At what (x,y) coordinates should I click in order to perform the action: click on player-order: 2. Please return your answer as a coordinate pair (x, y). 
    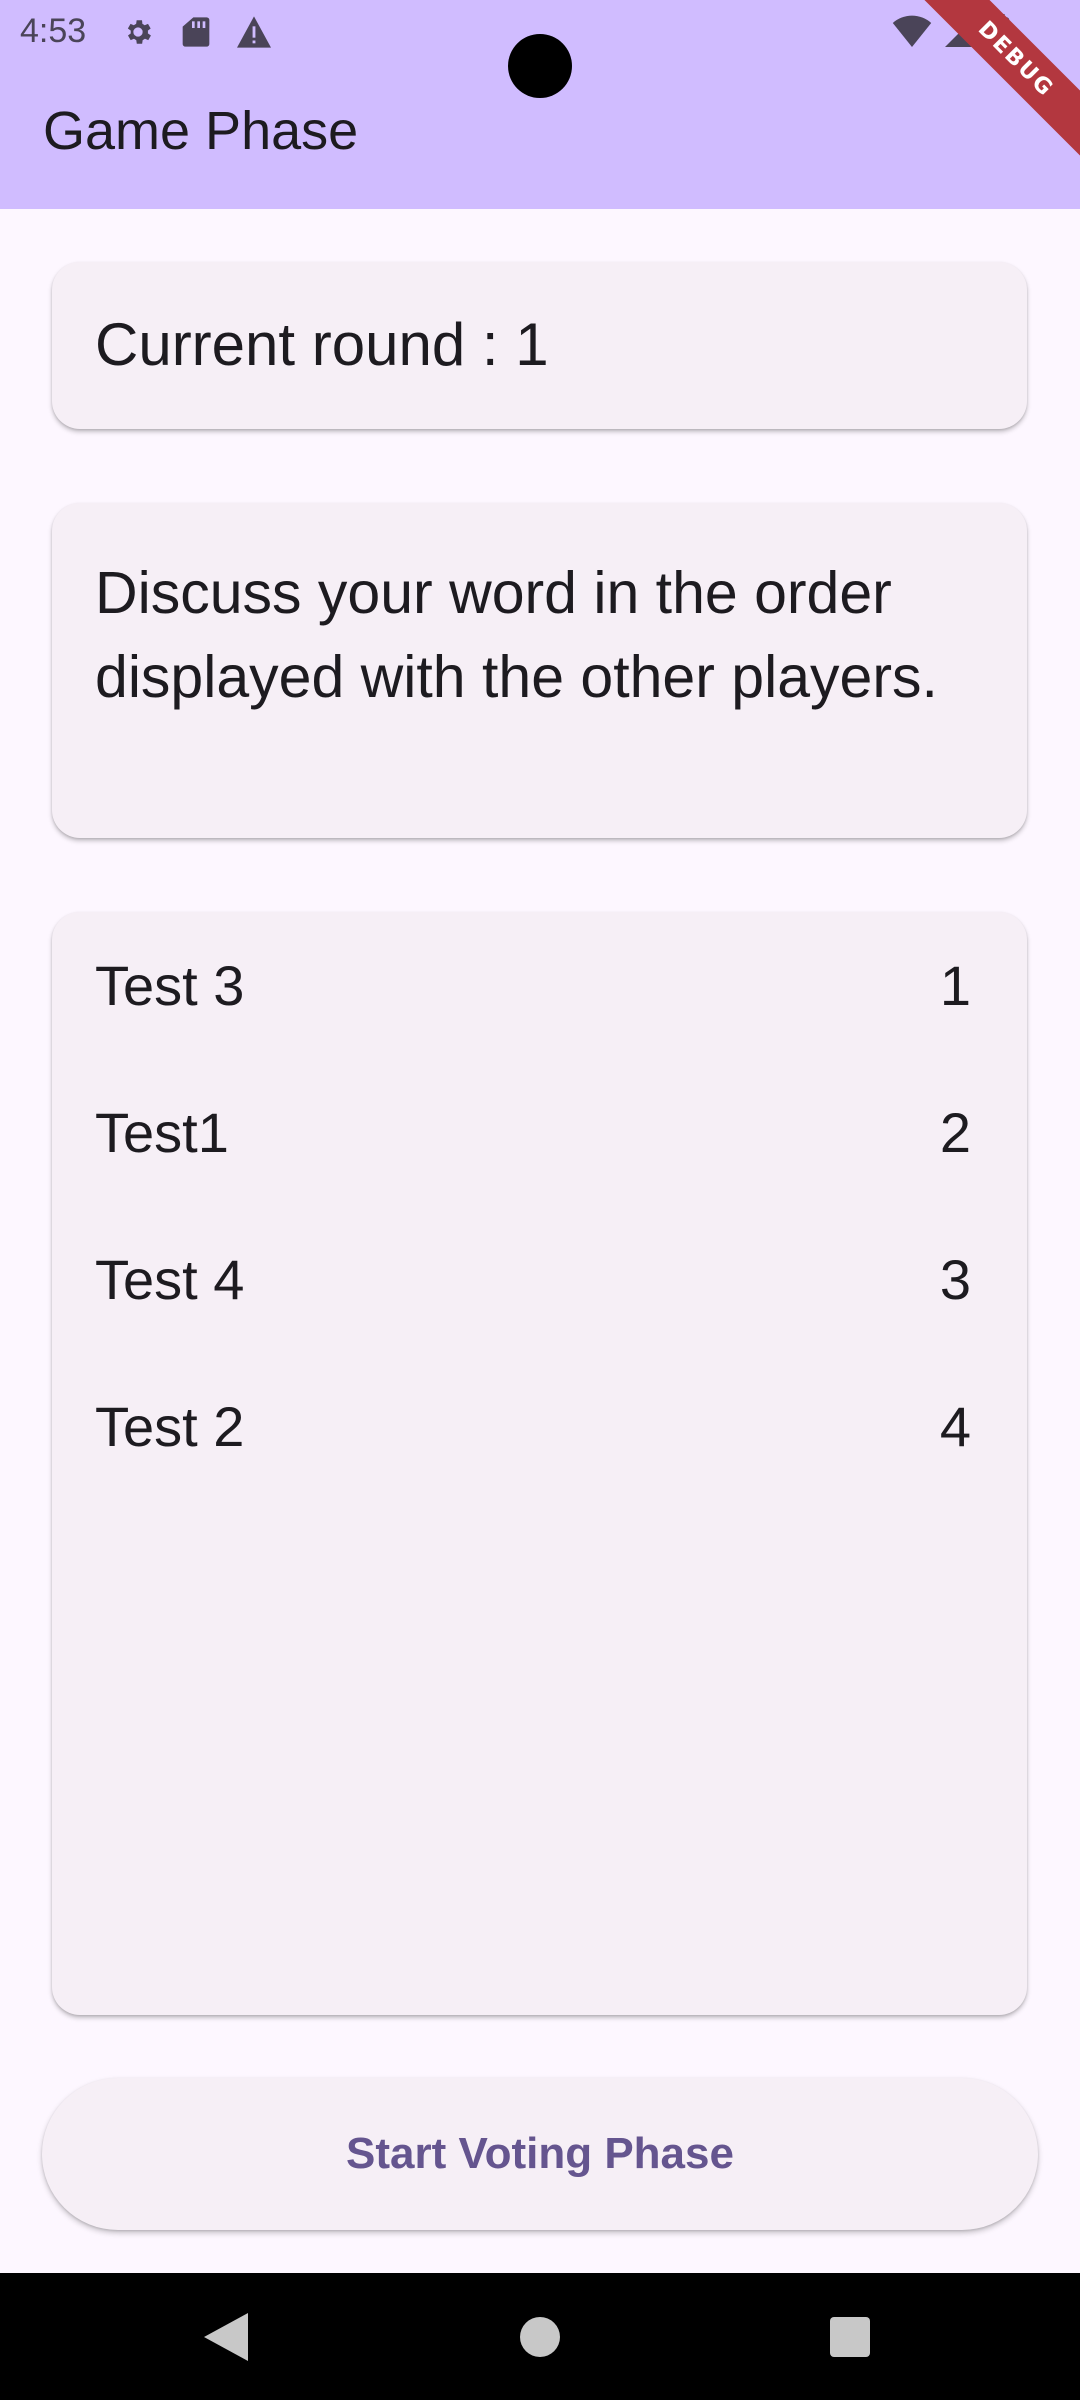
    Looking at the image, I should click on (955, 1132).